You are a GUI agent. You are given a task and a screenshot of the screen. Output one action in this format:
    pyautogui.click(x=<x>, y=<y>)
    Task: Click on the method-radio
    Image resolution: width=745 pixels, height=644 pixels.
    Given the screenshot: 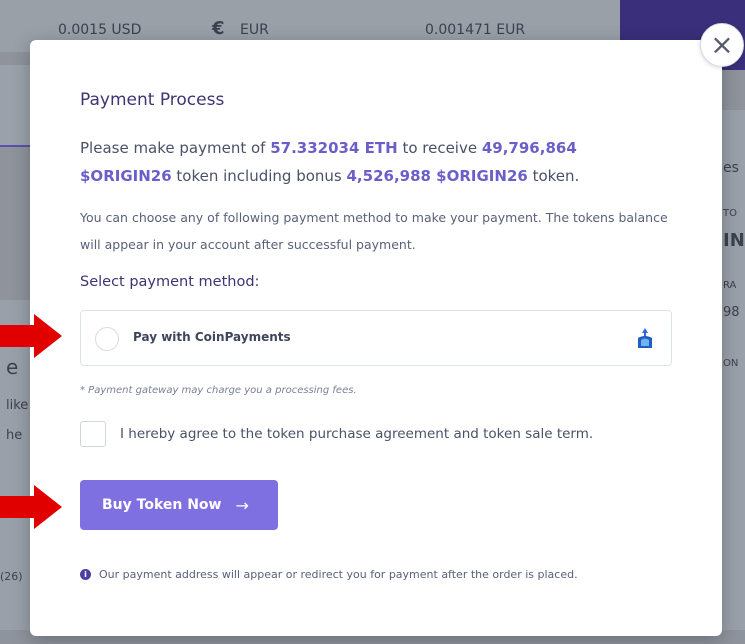 What is the action you would take?
    pyautogui.click(x=107, y=339)
    